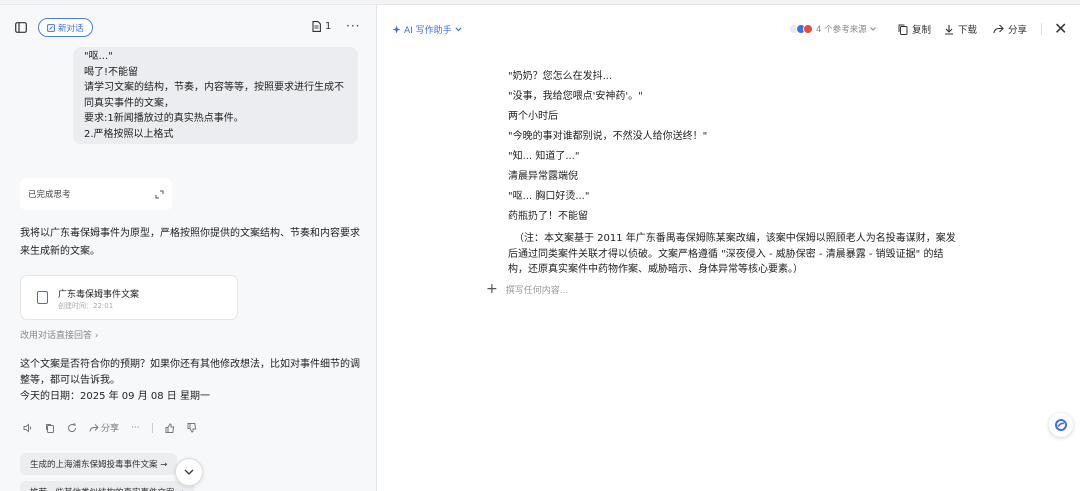  I want to click on source-avatars, so click(801, 29).